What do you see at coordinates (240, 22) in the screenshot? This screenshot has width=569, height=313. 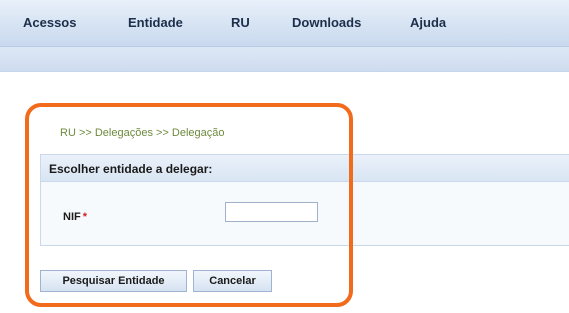 I see `nav-item-ru: RU` at bounding box center [240, 22].